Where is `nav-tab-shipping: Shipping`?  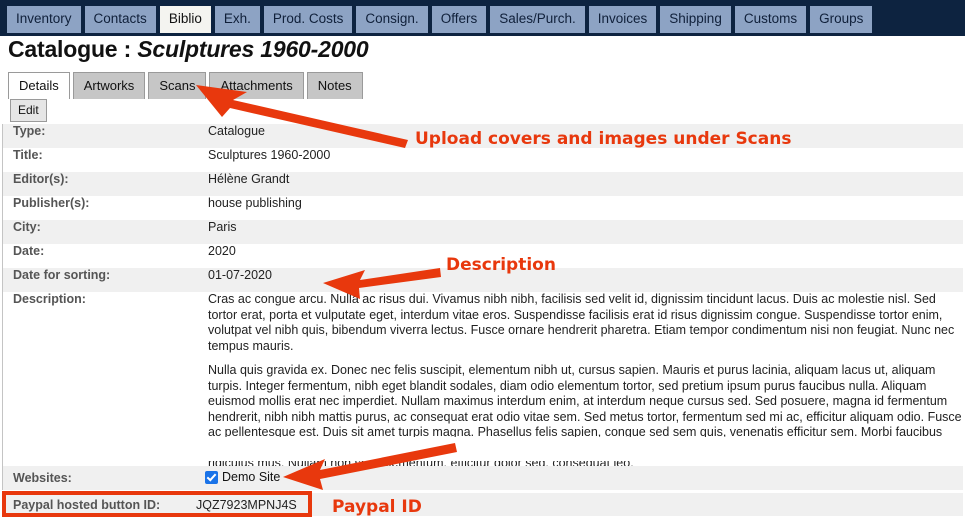 nav-tab-shipping: Shipping is located at coordinates (695, 19).